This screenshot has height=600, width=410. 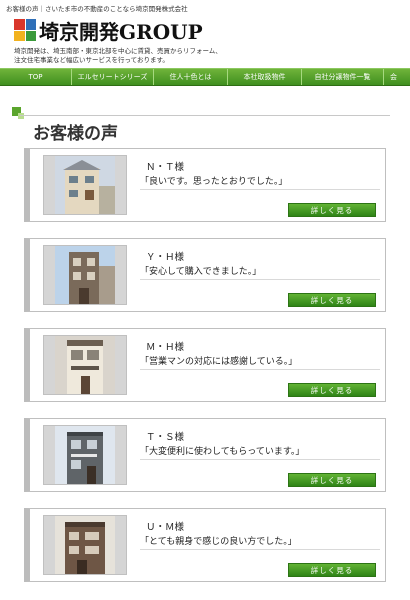 What do you see at coordinates (97, 9) in the screenshot?
I see `site-tagline: お客様の声｜さいたま市の不動産のことなら埼京開発株式会社` at bounding box center [97, 9].